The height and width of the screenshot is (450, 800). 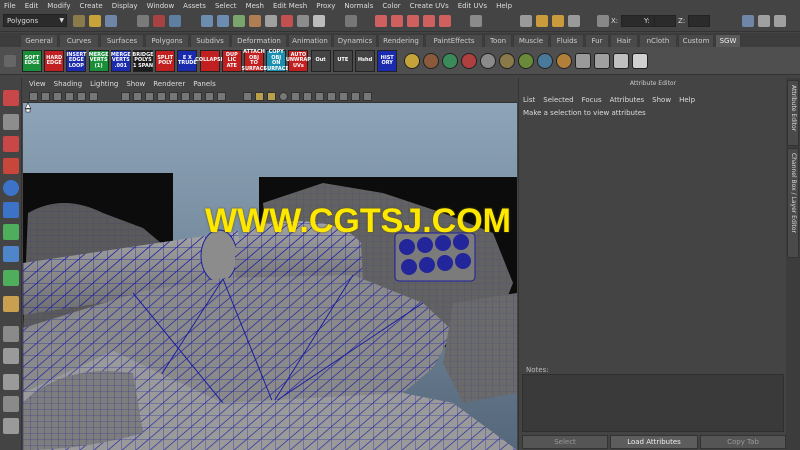 I want to click on tab-subdivs: Subdivs, so click(x=210, y=40).